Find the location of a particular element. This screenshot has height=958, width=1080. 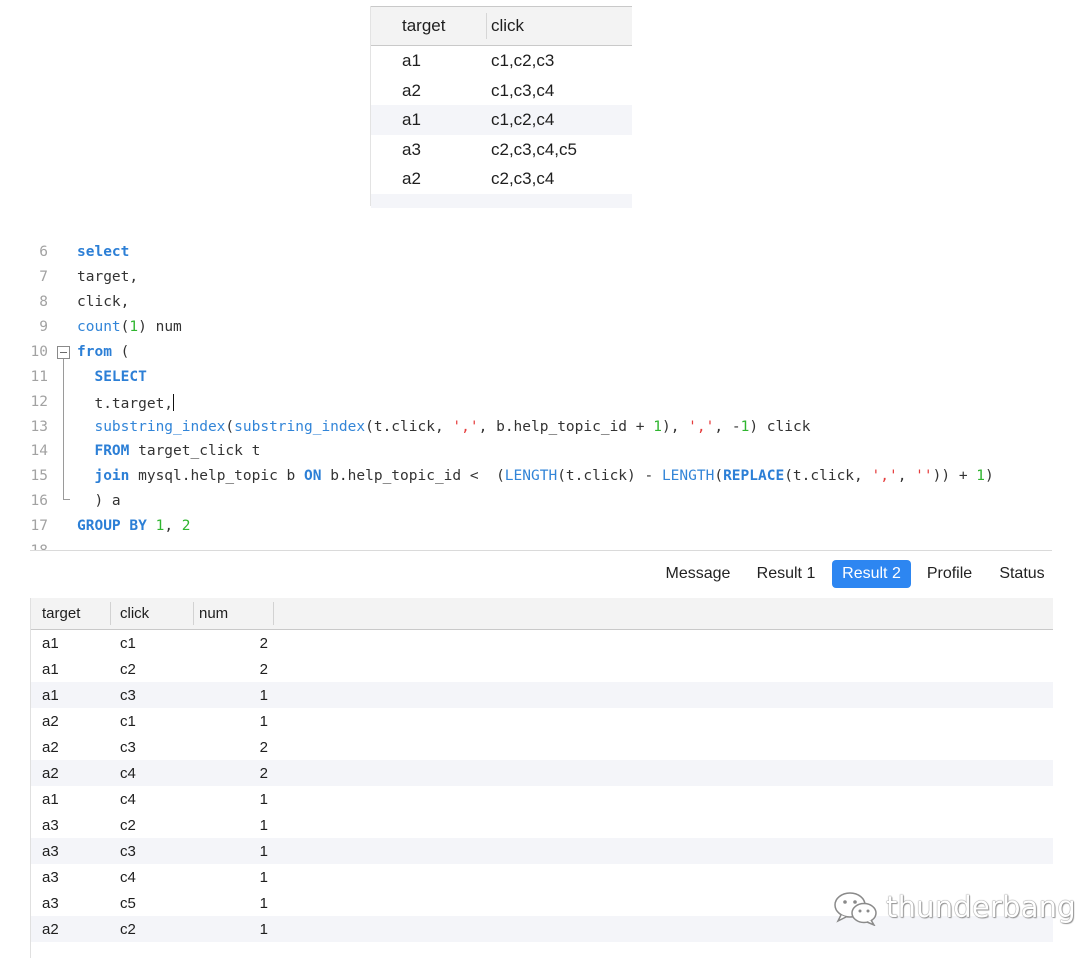

code-text: from ( is located at coordinates (103, 352).